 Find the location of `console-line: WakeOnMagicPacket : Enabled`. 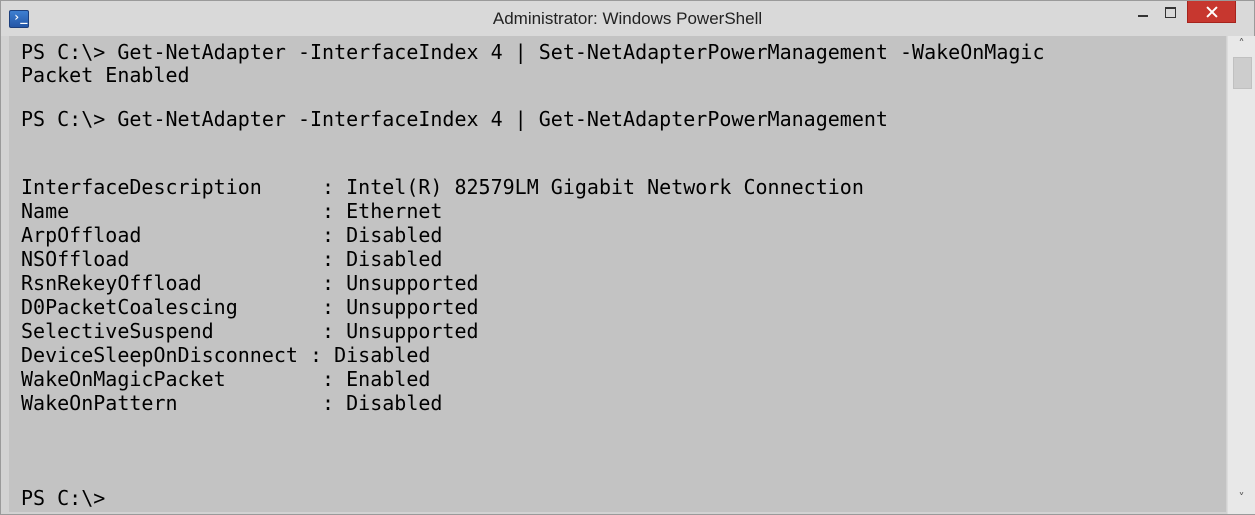

console-line: WakeOnMagicPacket : Enabled is located at coordinates (226, 379).